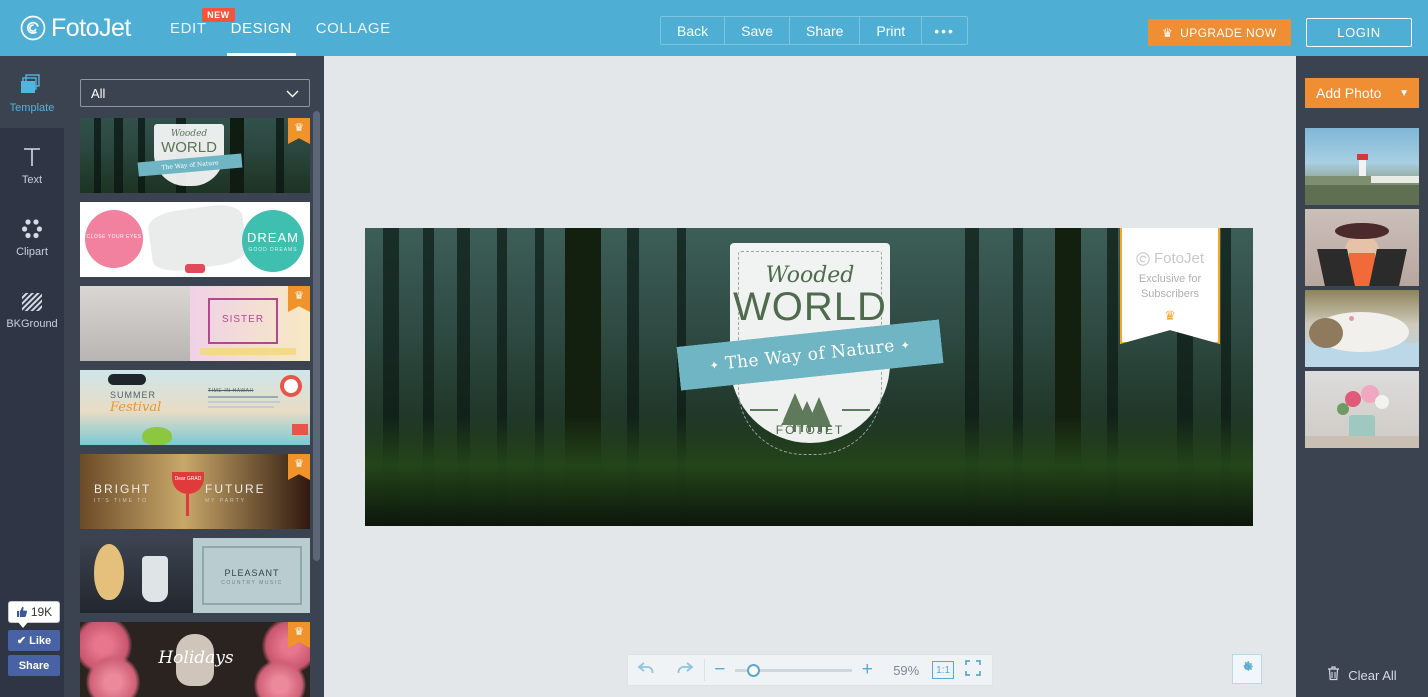 The image size is (1428, 697). Describe the element at coordinates (32, 155) in the screenshot. I see `text-t-icon` at that location.